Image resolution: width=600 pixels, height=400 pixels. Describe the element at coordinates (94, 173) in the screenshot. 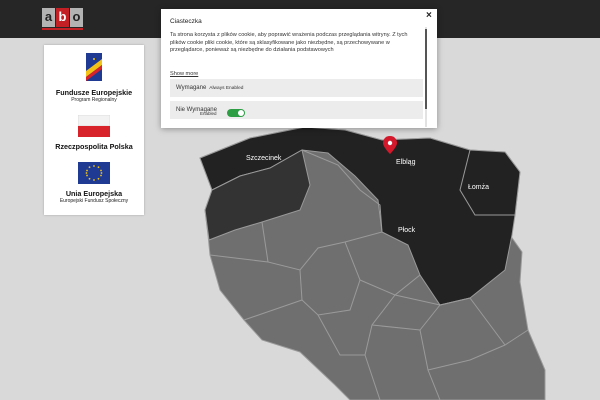

I see `eu-flag-icon` at that location.